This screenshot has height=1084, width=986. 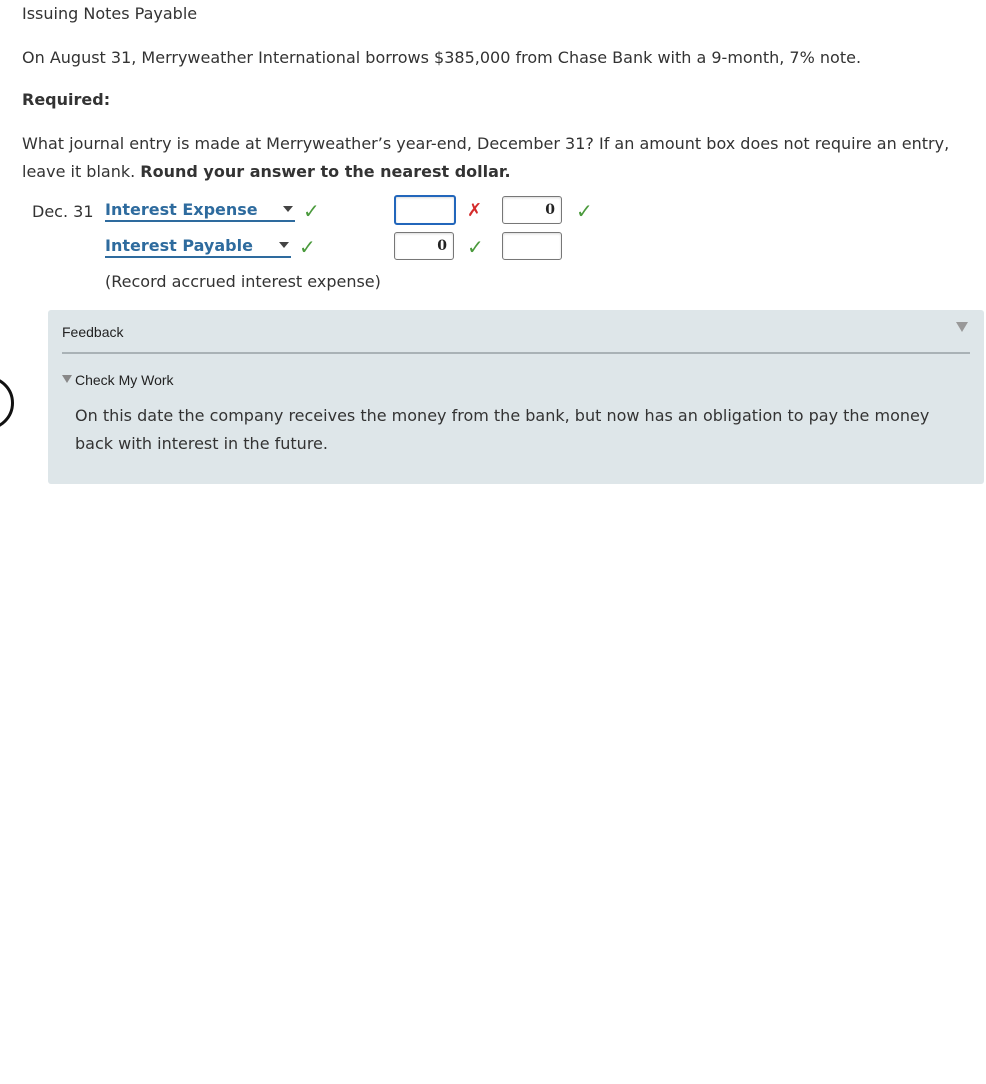 What do you see at coordinates (243, 281) in the screenshot?
I see `journal-memo: (Record accrued interest expense)` at bounding box center [243, 281].